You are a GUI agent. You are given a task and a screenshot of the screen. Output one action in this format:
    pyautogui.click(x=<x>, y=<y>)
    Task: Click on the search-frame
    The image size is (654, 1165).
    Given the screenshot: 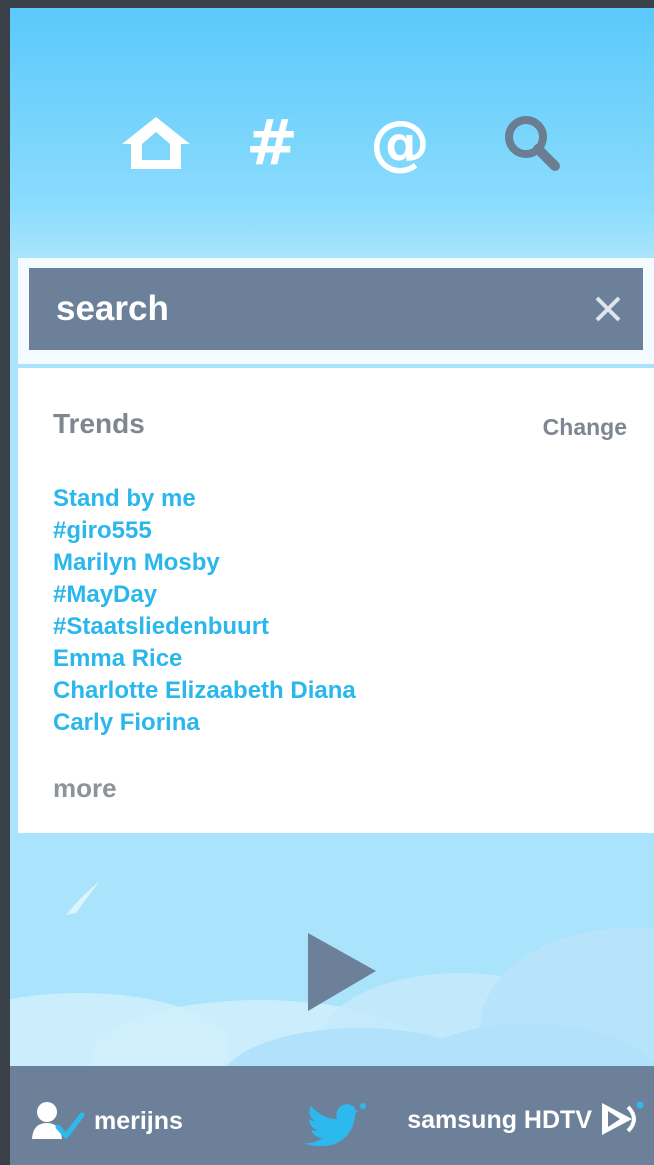 What is the action you would take?
    pyautogui.click(x=336, y=311)
    